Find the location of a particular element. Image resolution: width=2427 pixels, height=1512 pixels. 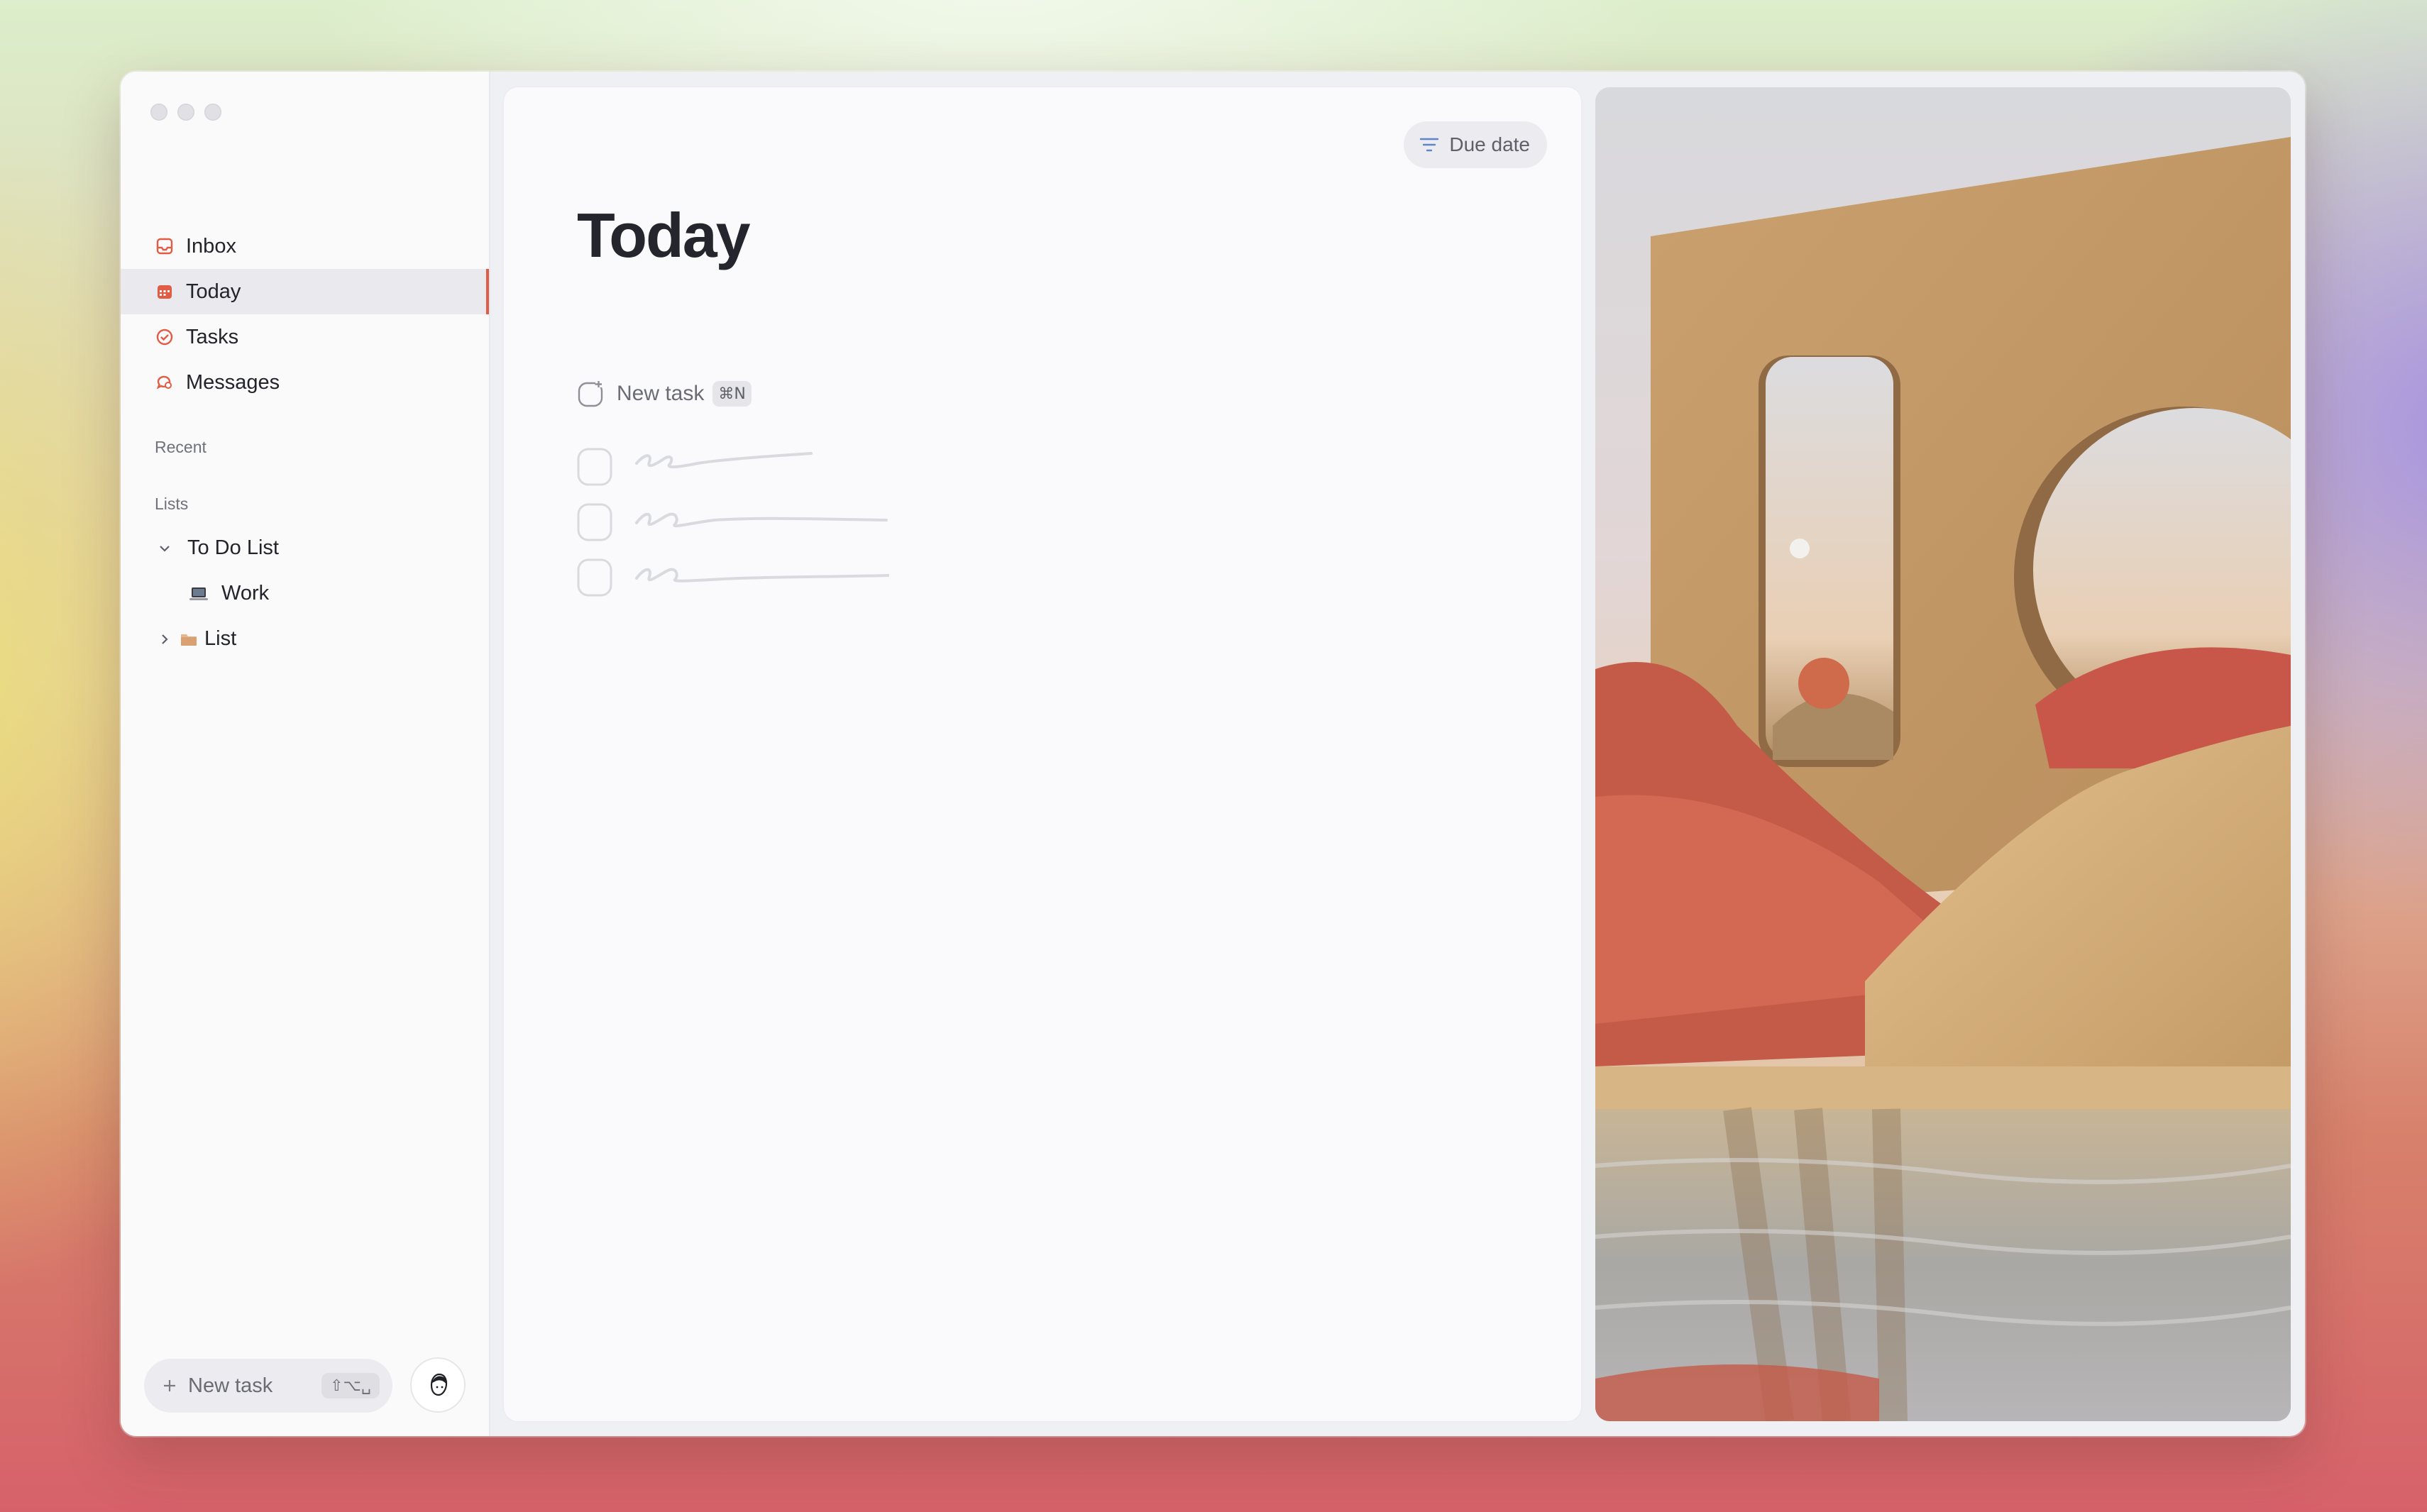

due-date-filter-button: Due date is located at coordinates (1475, 145).